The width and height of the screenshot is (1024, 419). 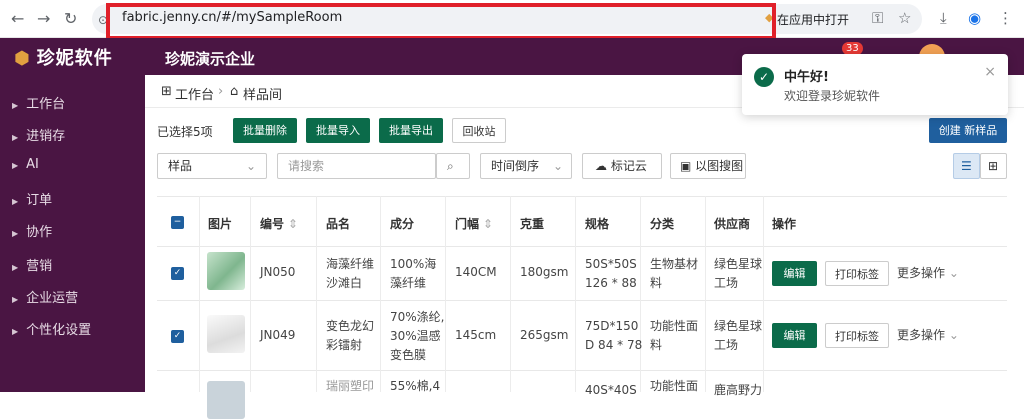 I want to click on image-search-button: ▣ 以图搜图, so click(x=708, y=166).